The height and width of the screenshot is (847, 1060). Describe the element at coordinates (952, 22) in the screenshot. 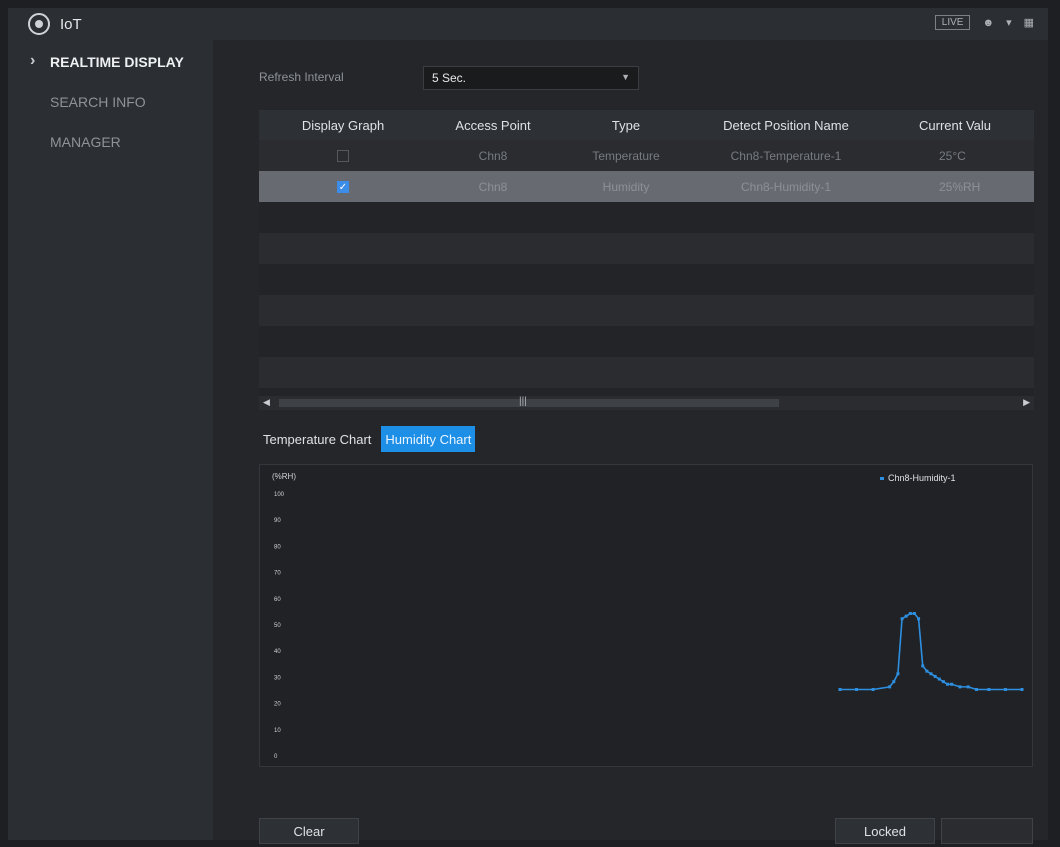

I see `live-button: LIVE` at that location.